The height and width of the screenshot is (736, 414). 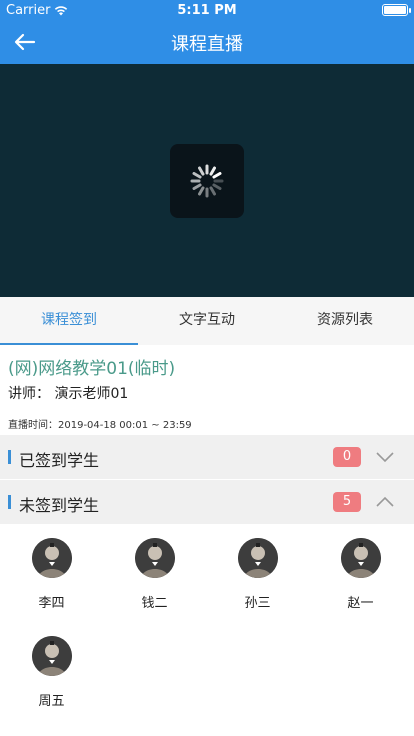 What do you see at coordinates (100, 425) in the screenshot?
I see `live-time: 直播时间：2019-04-18 00:01 ~ 23:59` at bounding box center [100, 425].